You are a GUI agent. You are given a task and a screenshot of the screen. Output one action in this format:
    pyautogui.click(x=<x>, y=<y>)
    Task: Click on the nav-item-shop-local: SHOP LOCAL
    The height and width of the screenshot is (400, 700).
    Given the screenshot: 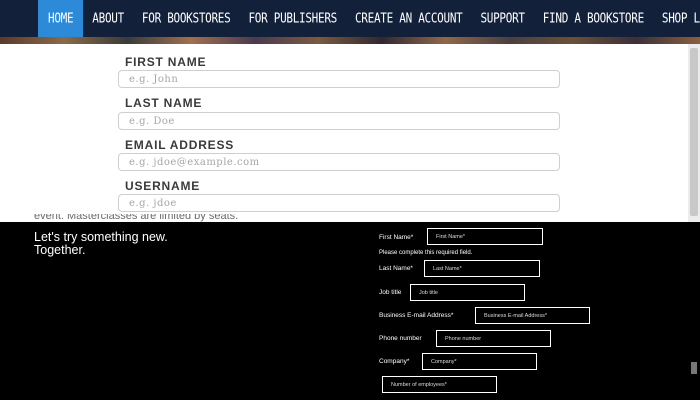 What is the action you would take?
    pyautogui.click(x=676, y=20)
    